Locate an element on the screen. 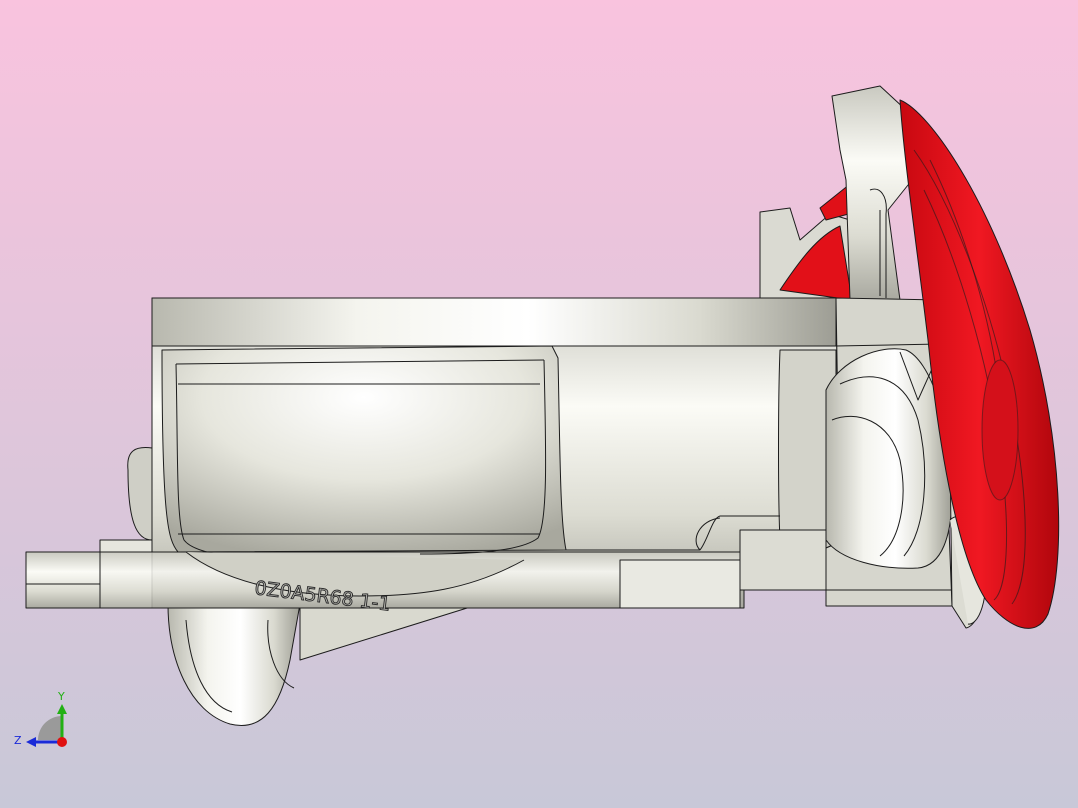 The image size is (1078, 808). y-axis-label: Y is located at coordinates (61, 696).